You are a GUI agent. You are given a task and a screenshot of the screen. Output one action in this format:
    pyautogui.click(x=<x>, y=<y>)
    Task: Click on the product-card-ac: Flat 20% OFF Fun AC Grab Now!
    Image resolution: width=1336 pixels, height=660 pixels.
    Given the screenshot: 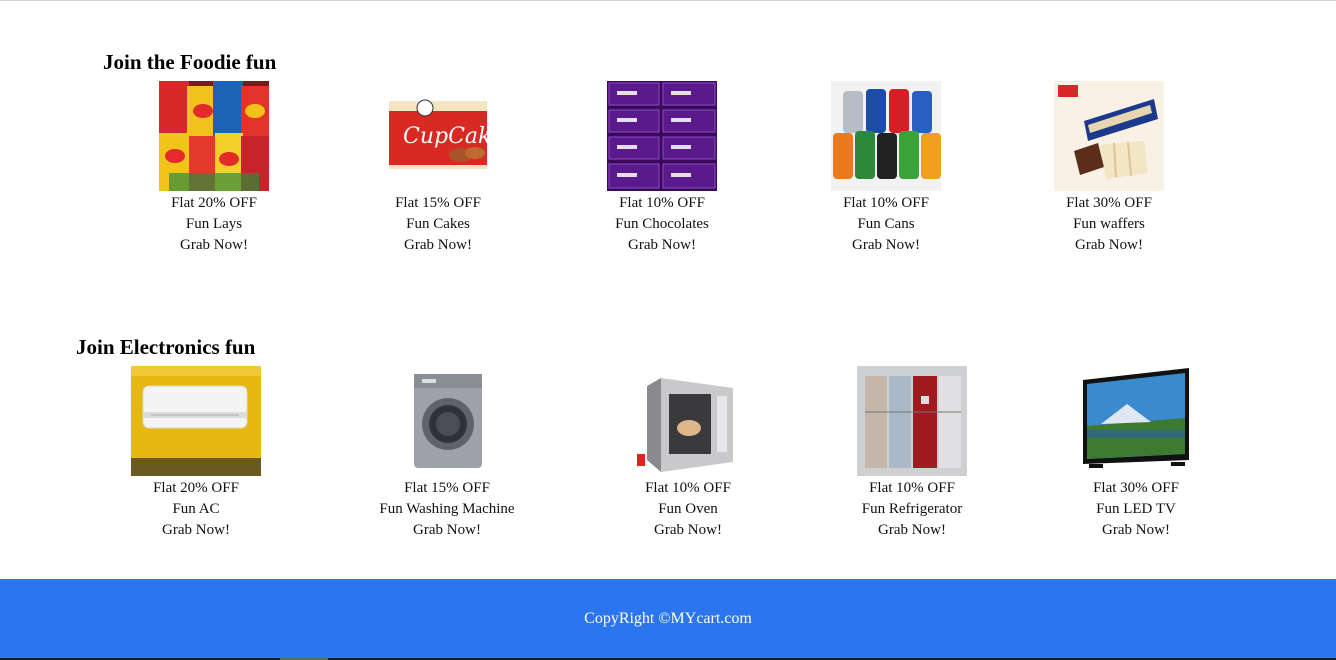 What is the action you would take?
    pyautogui.click(x=196, y=453)
    